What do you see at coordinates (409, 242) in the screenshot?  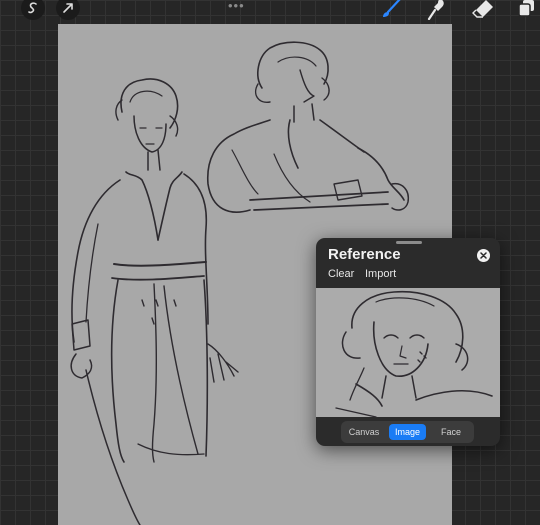 I see `panel-drag-handle` at bounding box center [409, 242].